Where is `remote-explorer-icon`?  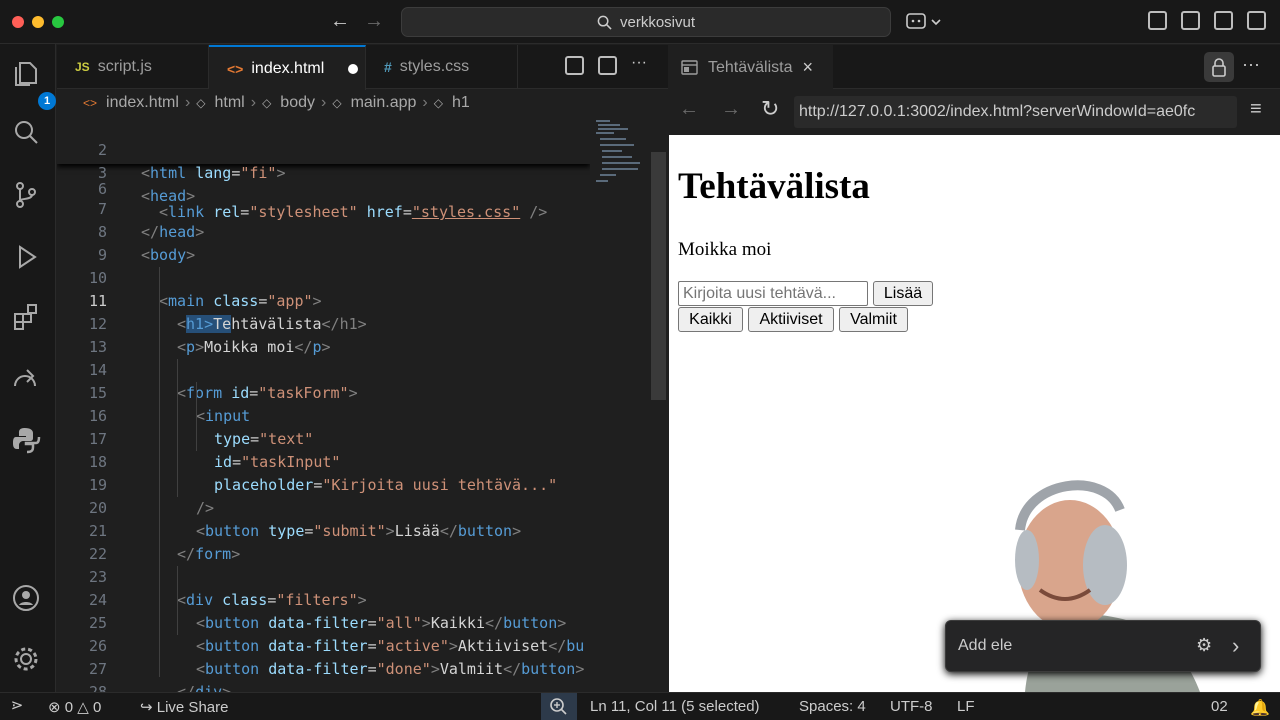
remote-explorer-icon is located at coordinates (27, 380).